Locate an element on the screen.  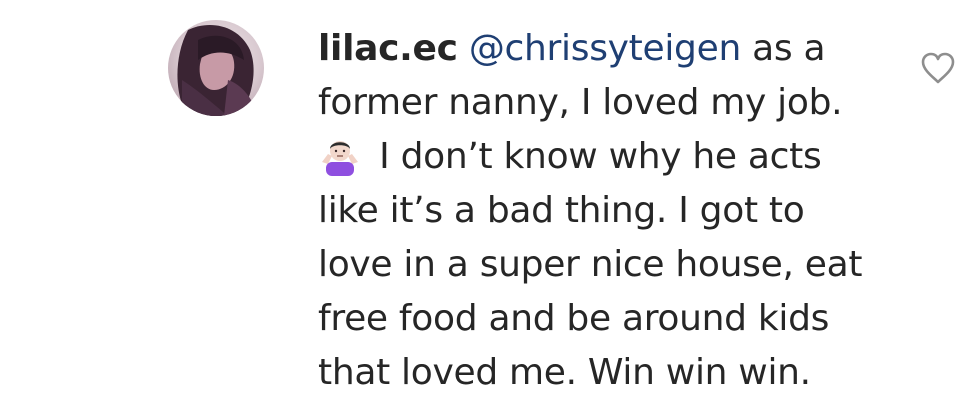
avatar is located at coordinates (216, 68).